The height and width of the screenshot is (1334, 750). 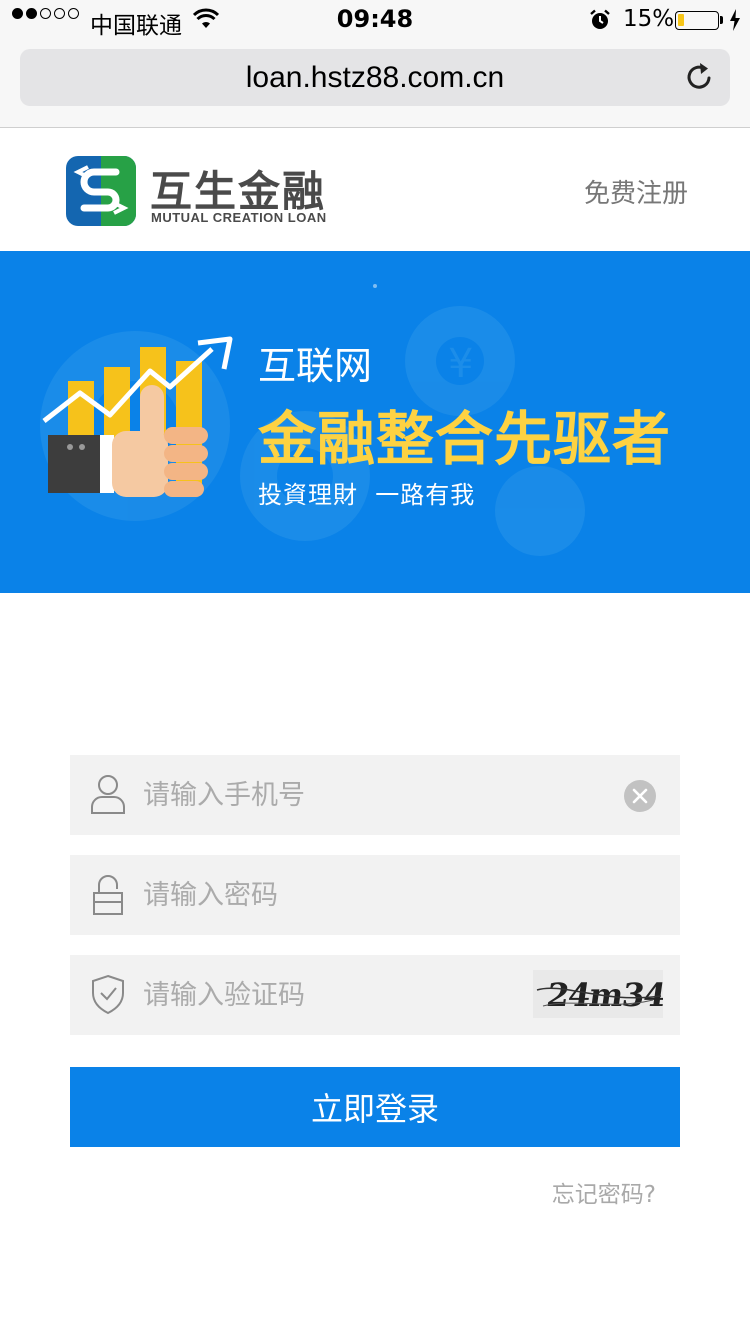 What do you see at coordinates (604, 1192) in the screenshot?
I see `forgot-password-link: 忘记密码?` at bounding box center [604, 1192].